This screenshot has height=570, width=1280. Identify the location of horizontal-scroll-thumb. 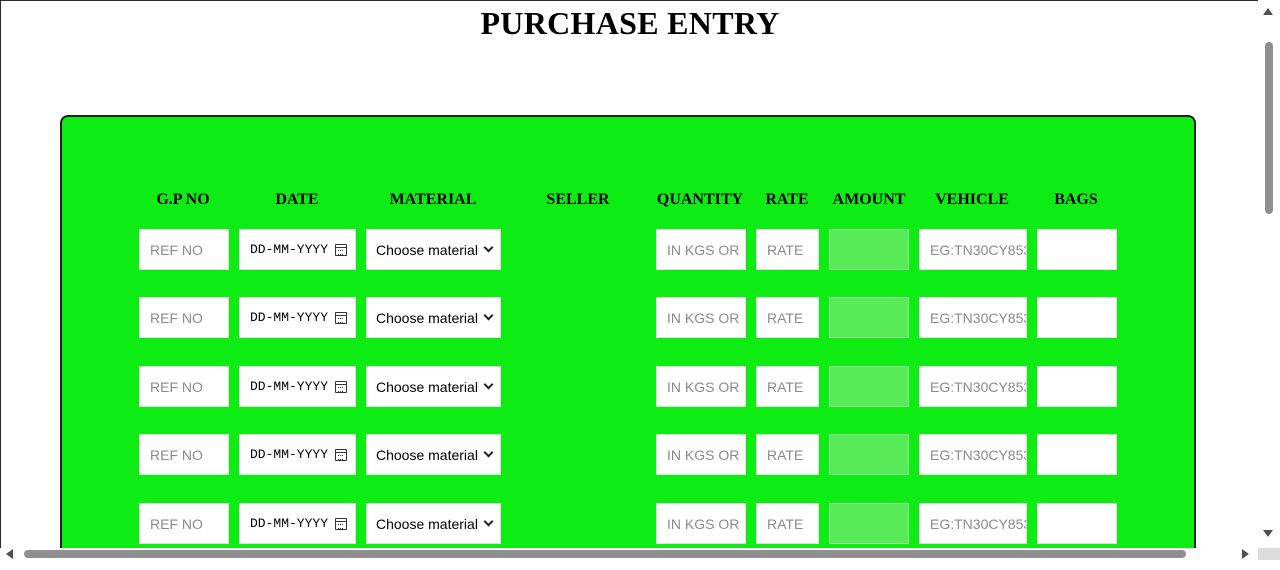
(605, 554).